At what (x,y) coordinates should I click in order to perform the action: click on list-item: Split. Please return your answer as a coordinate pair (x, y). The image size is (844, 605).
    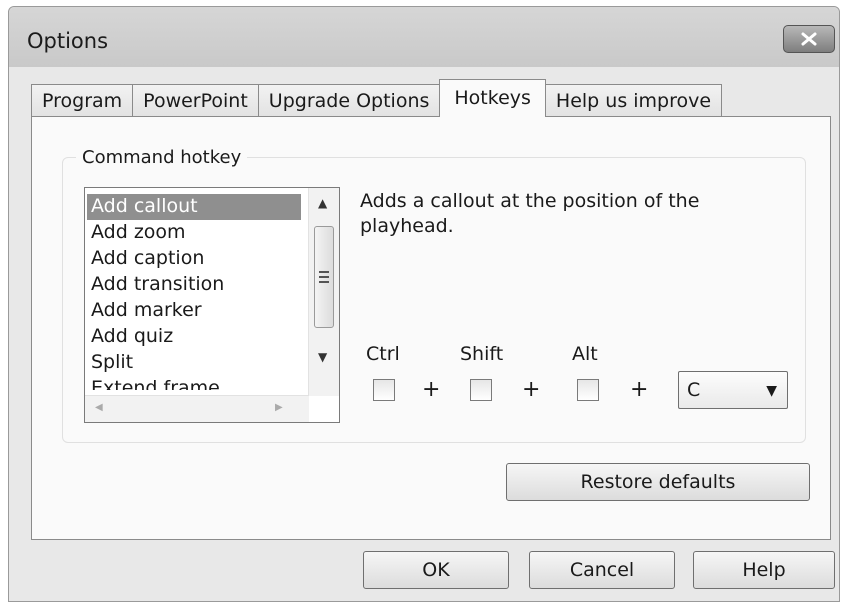
    Looking at the image, I should click on (194, 363).